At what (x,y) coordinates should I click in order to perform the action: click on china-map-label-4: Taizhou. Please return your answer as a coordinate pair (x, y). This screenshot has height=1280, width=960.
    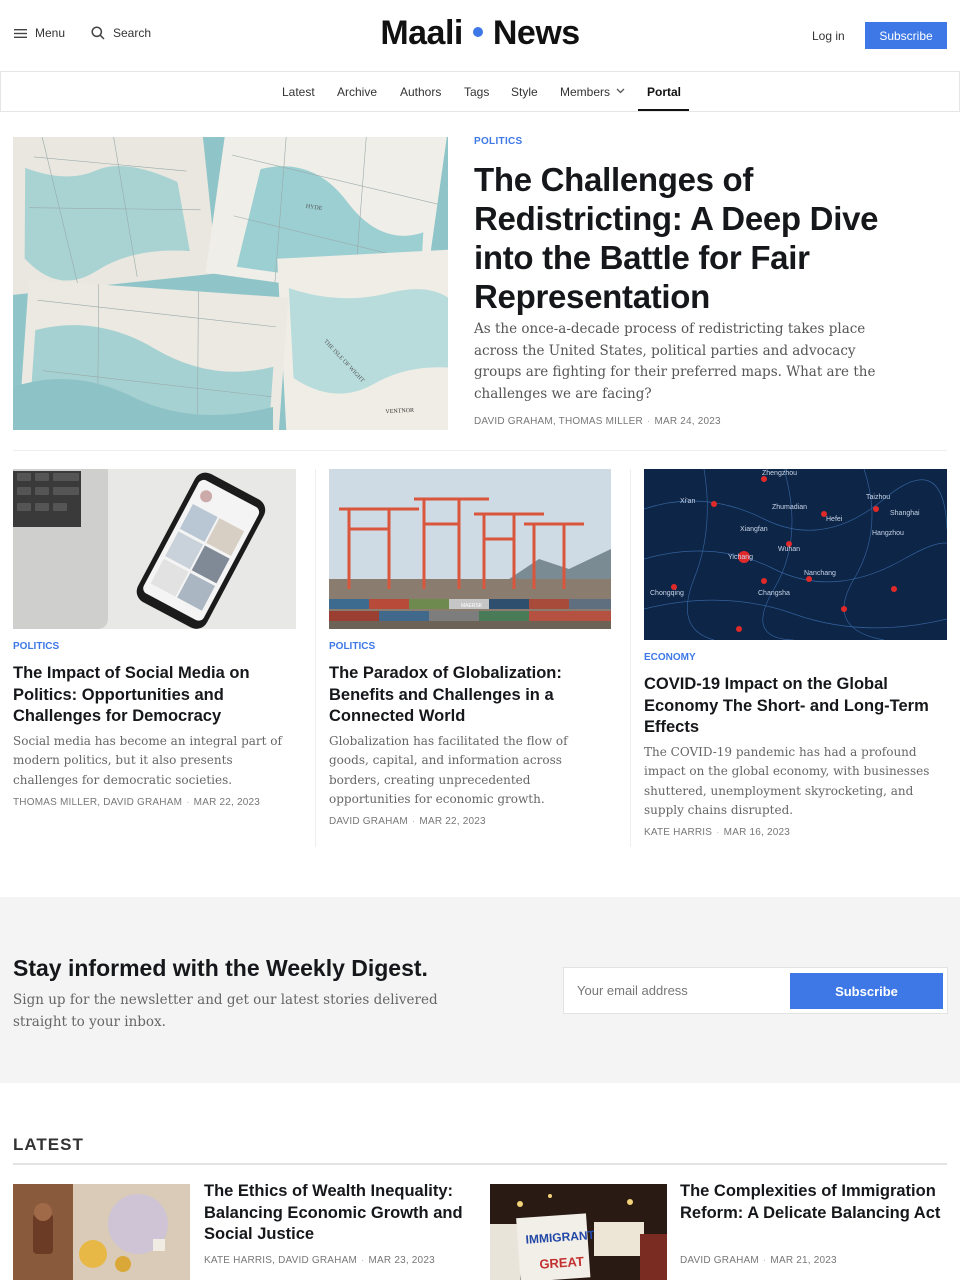
    Looking at the image, I should click on (878, 497).